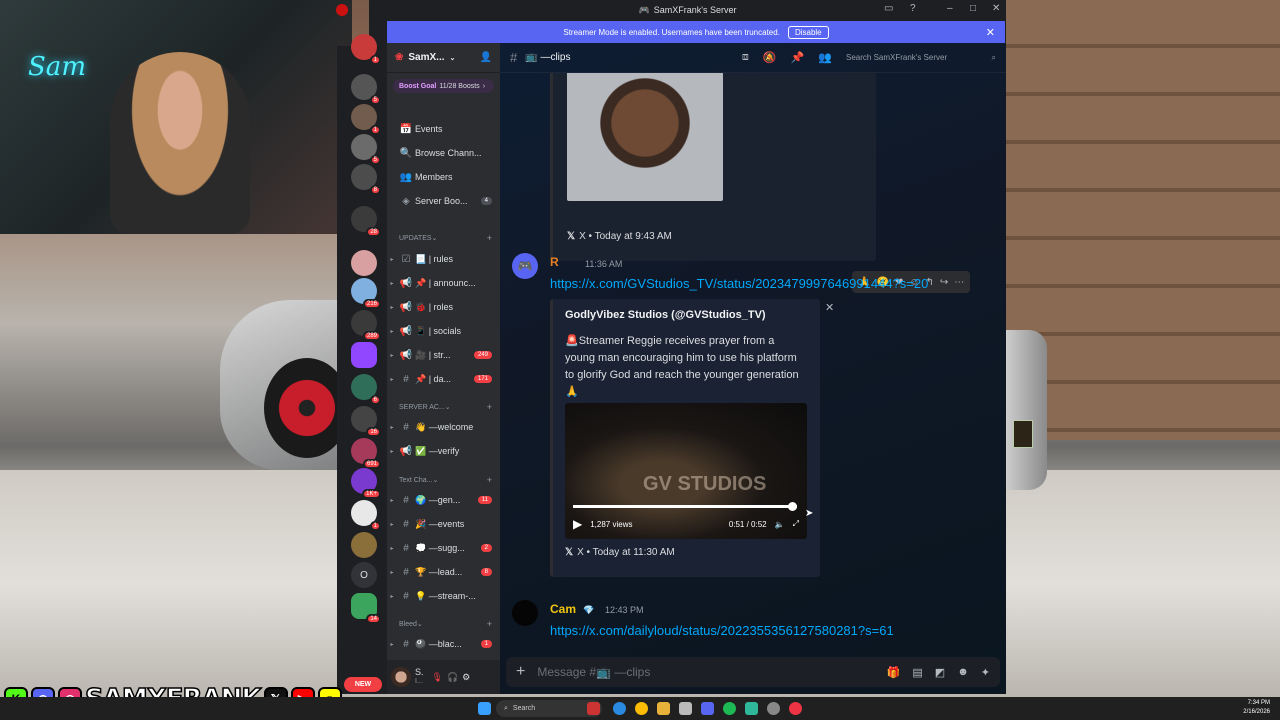 The image size is (1280, 720). Describe the element at coordinates (443, 624) in the screenshot. I see `channel-category: Bleed ⌄ +` at that location.